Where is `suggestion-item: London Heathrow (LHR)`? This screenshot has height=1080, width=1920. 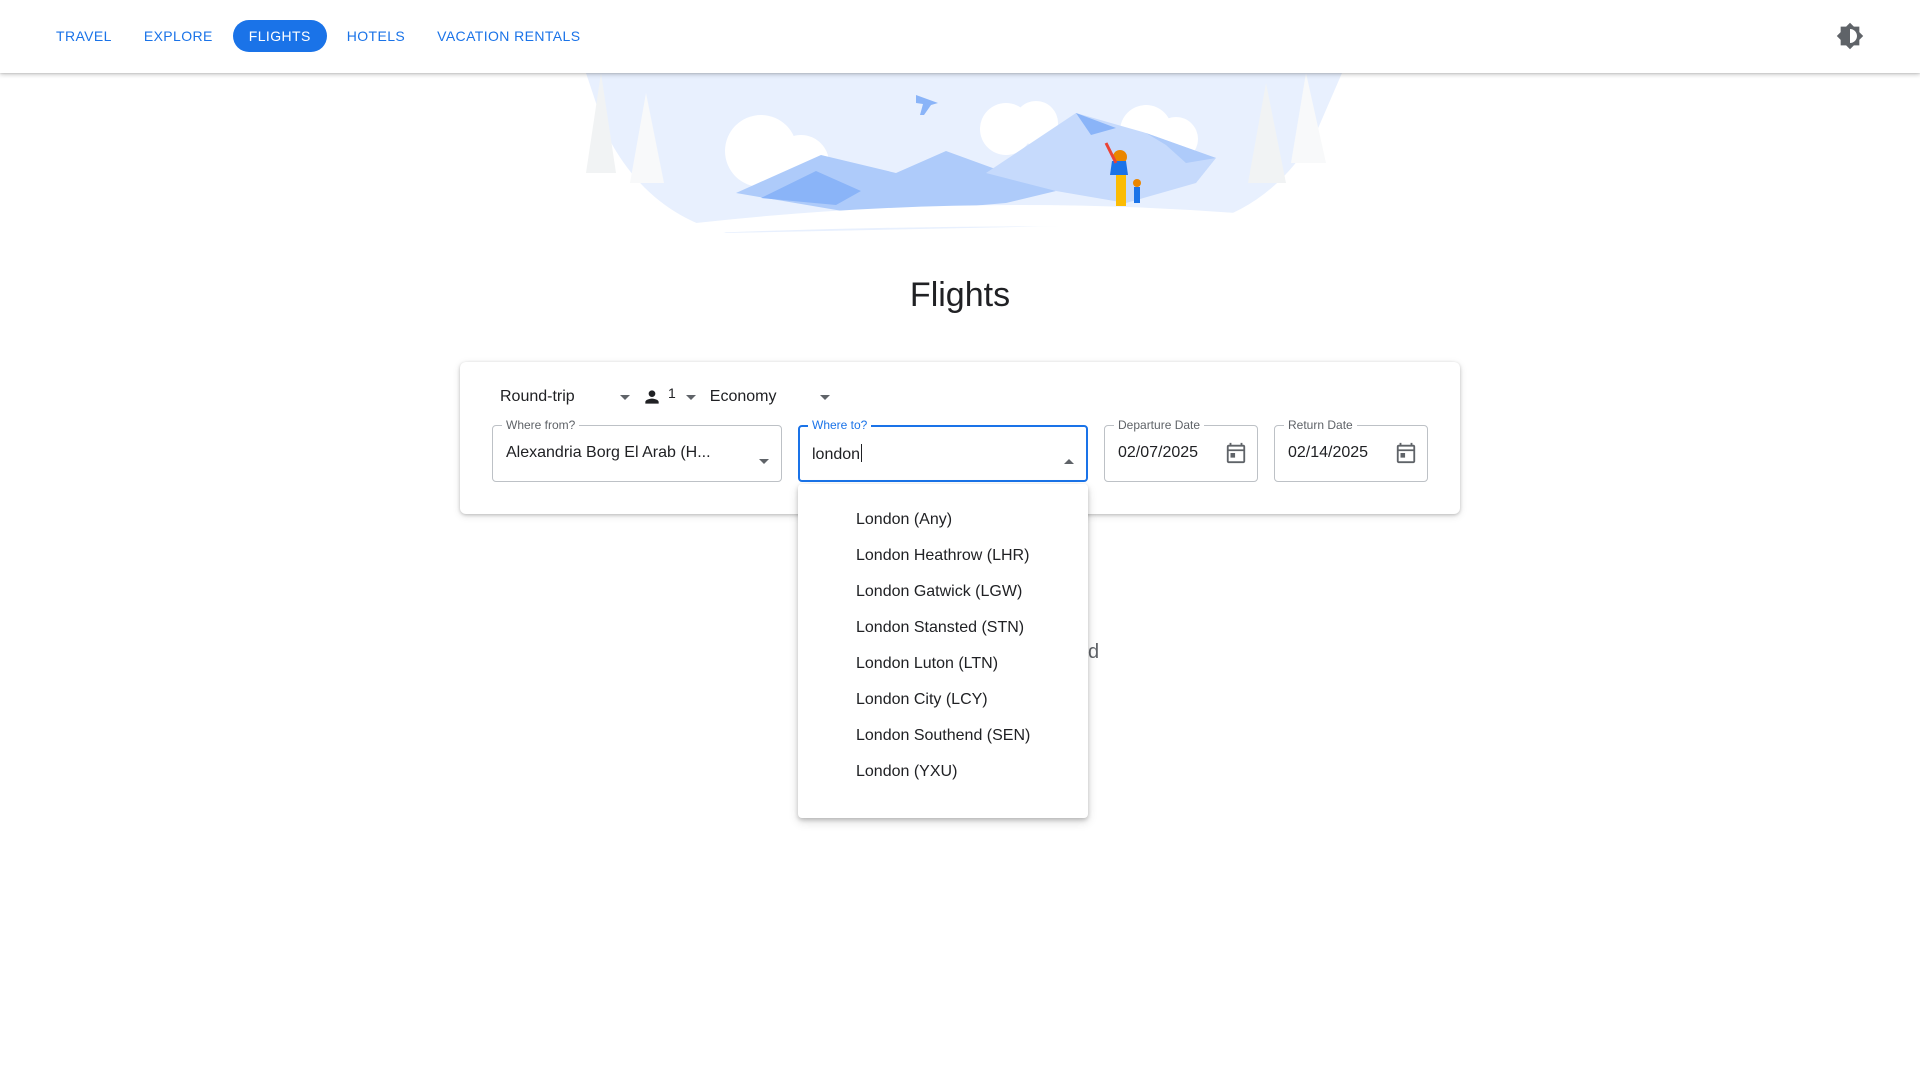
suggestion-item: London Heathrow (LHR) is located at coordinates (943, 556).